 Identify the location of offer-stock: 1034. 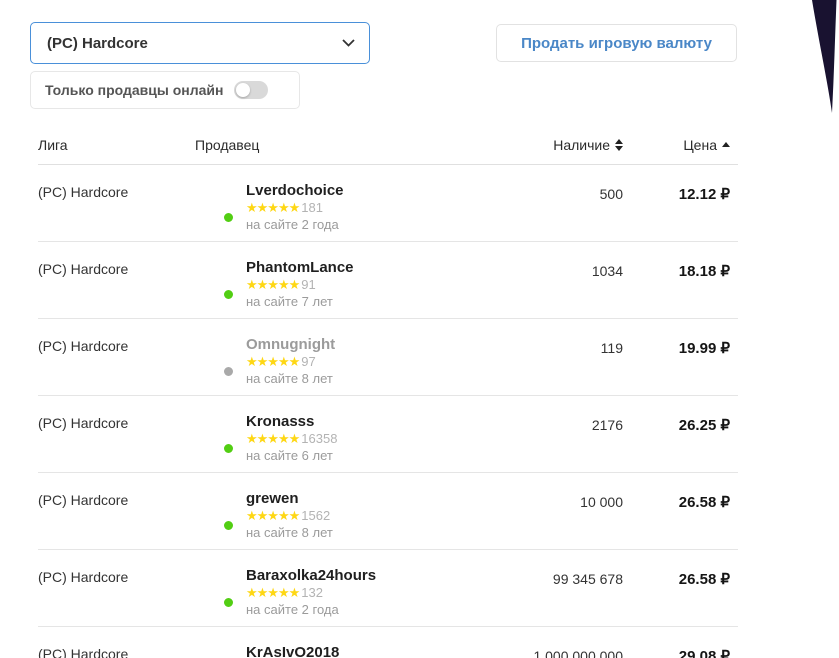
(607, 271).